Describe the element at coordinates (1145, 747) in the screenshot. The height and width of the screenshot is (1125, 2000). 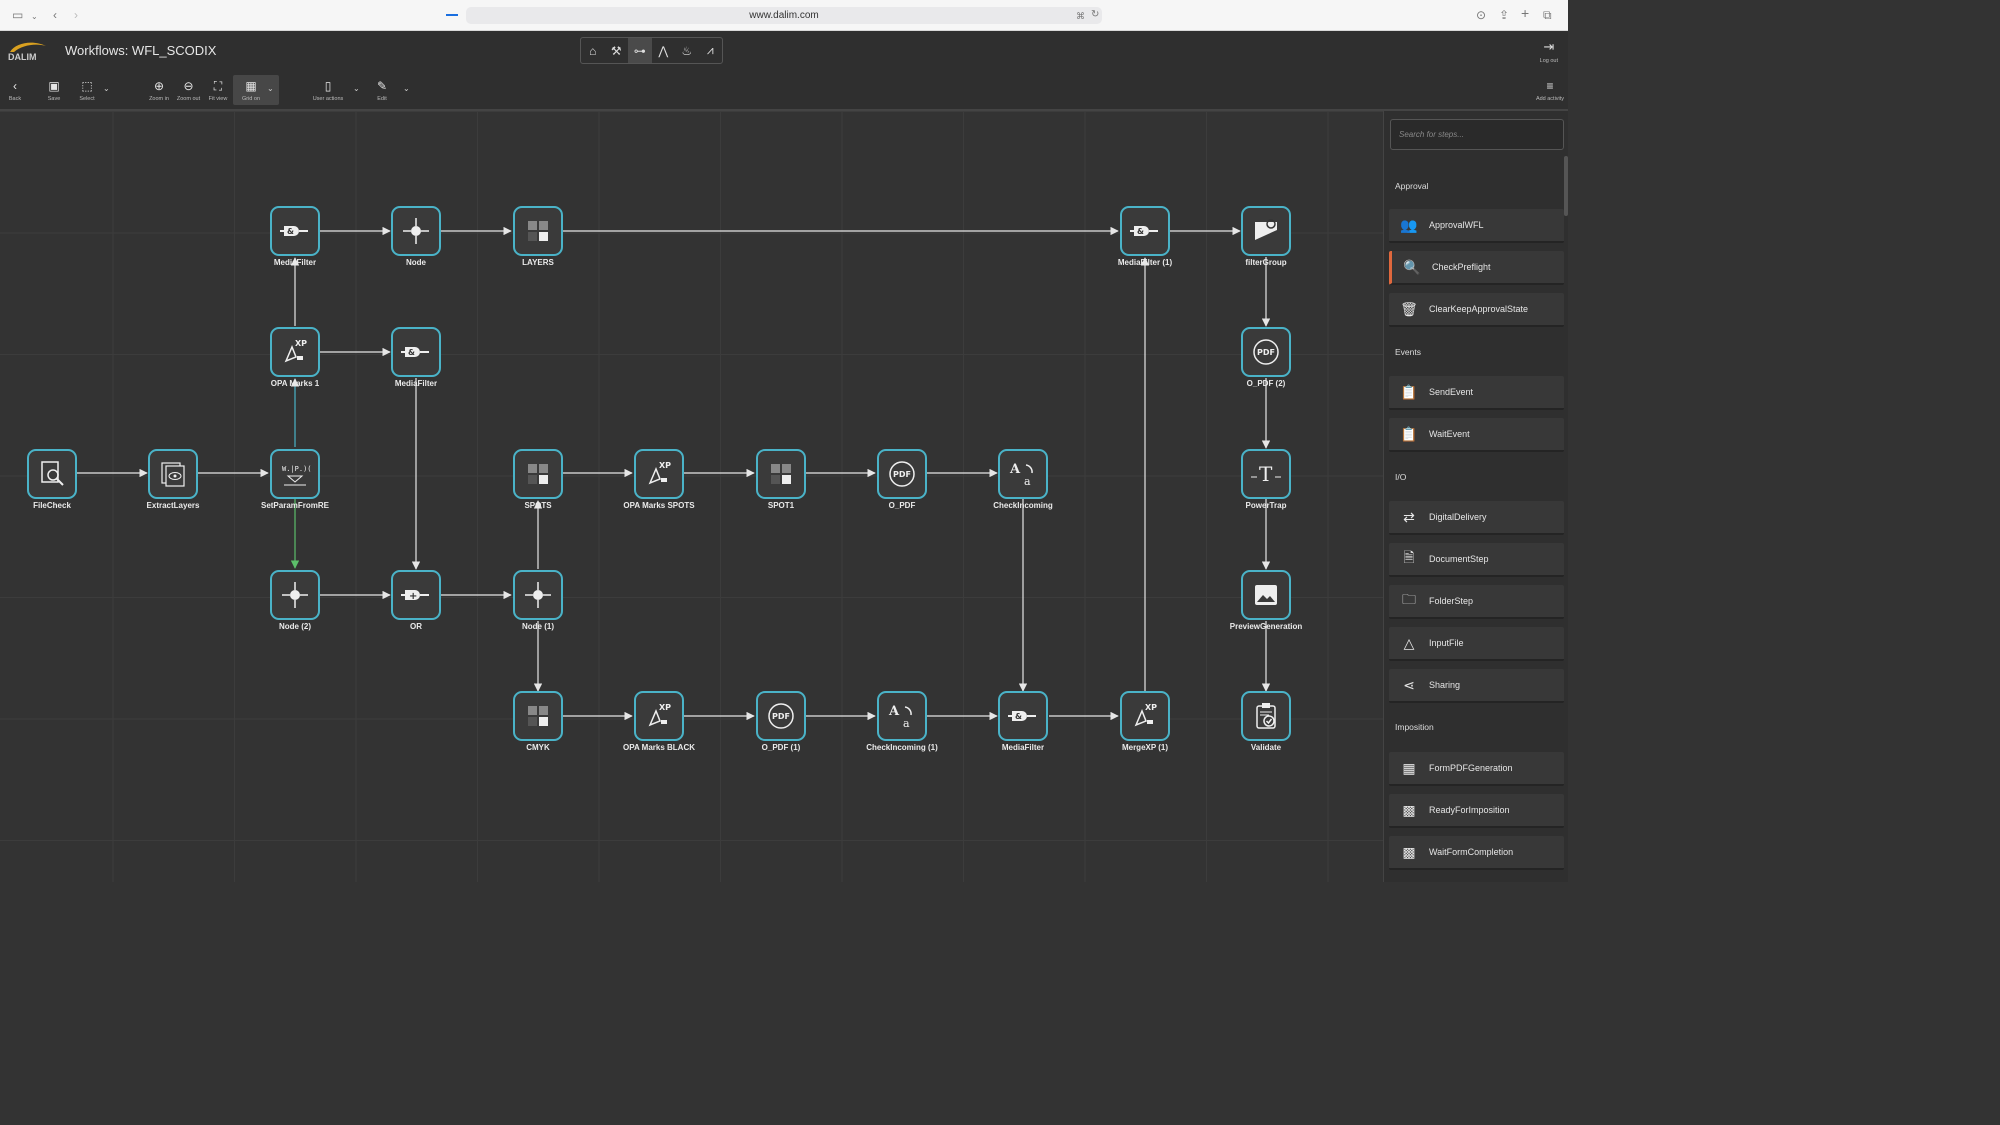
I see `node-label: MergeXP (1)` at that location.